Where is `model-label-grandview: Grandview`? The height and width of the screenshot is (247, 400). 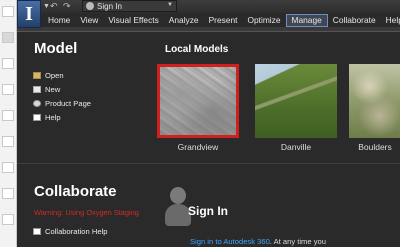
model-label-grandview: Grandview is located at coordinates (198, 147).